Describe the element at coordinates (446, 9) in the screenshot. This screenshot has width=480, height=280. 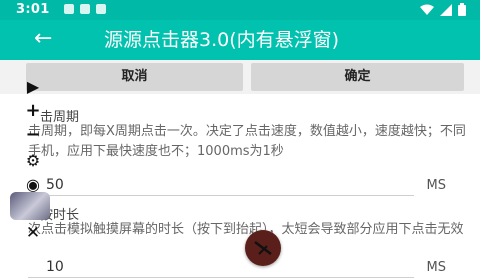
I see `signal-icon` at that location.